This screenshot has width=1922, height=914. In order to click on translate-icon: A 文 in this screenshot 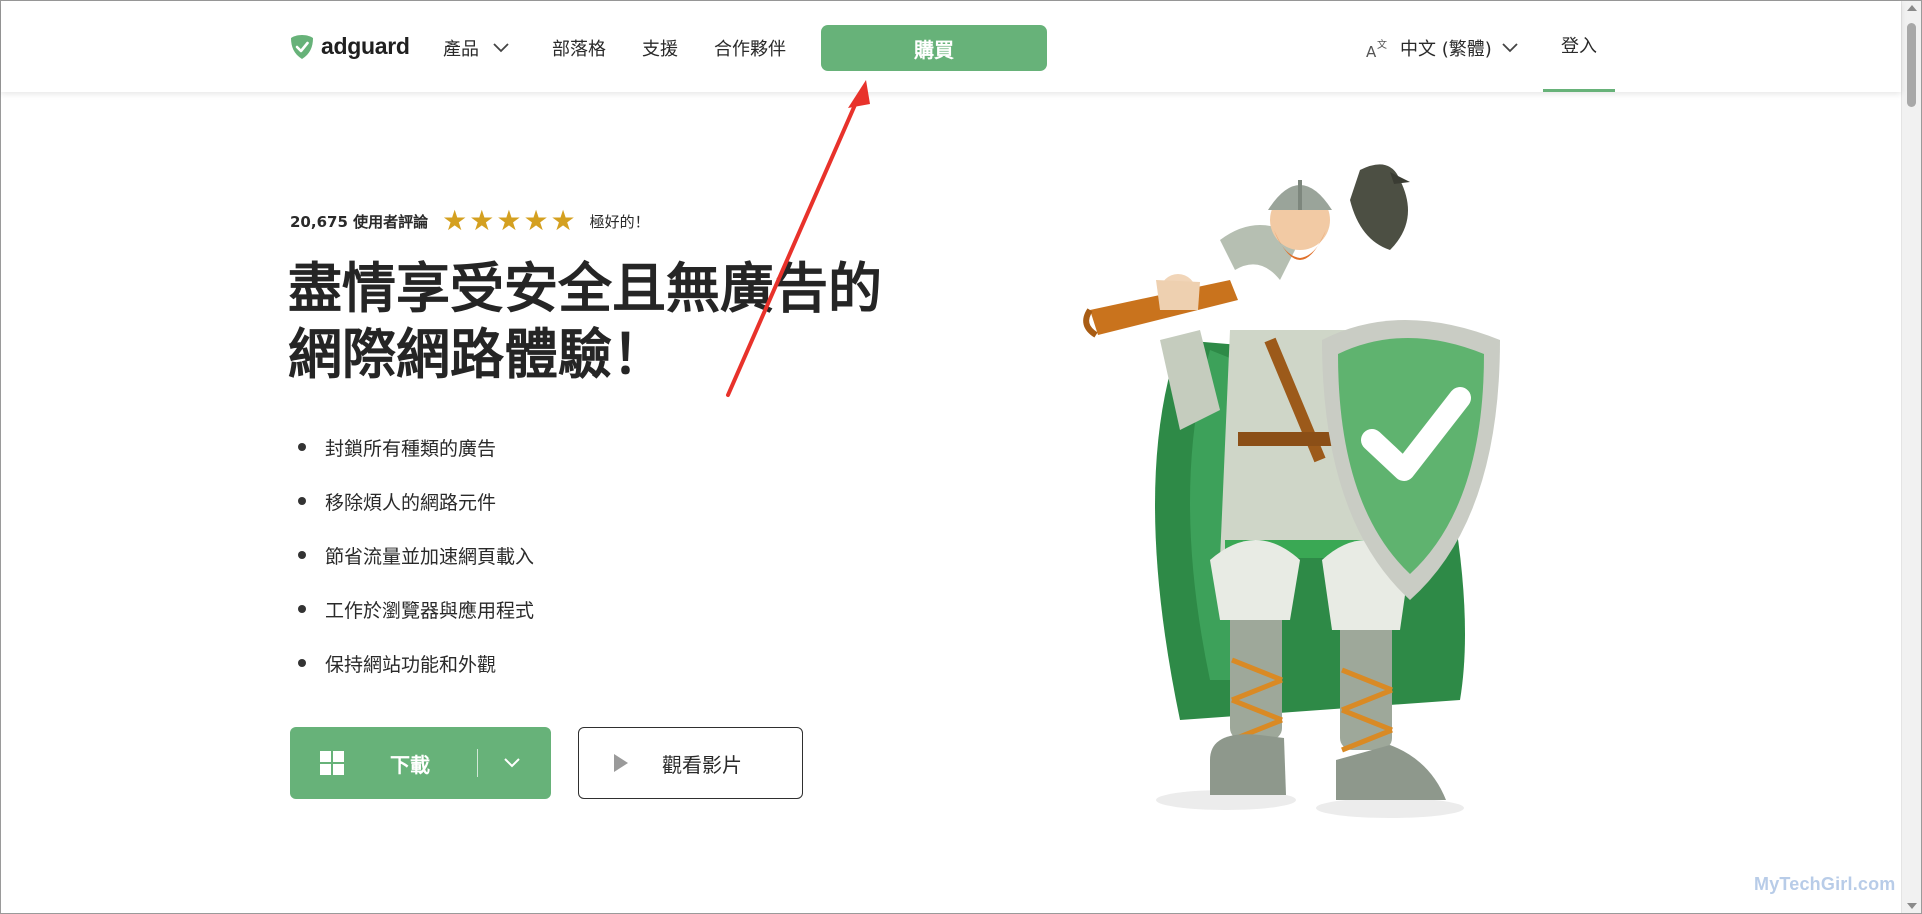, I will do `click(1376, 48)`.